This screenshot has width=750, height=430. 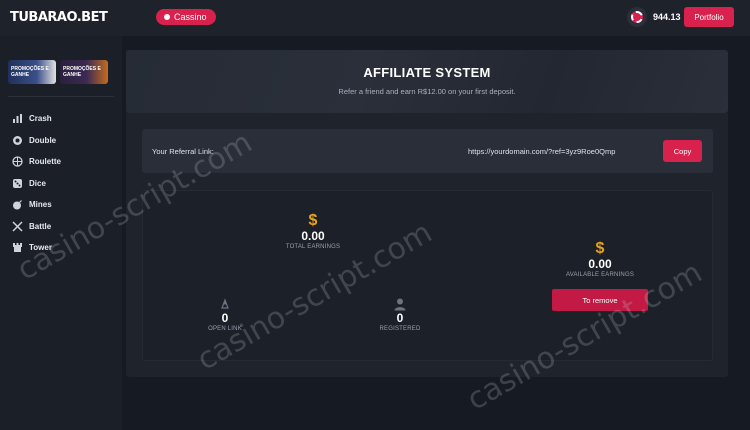 I want to click on bomb-icon, so click(x=17, y=204).